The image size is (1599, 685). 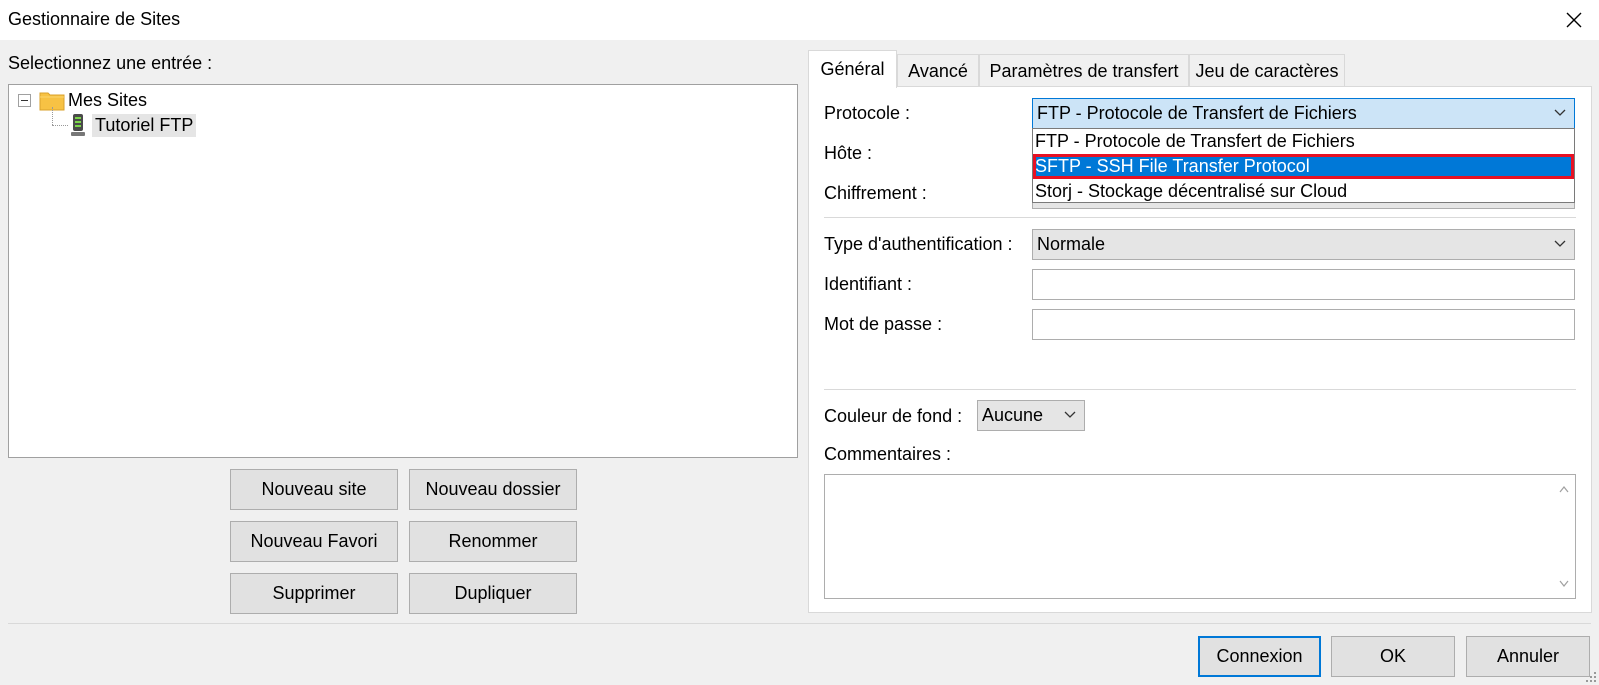 I want to click on bgcolor-select: Aucune, so click(x=1031, y=415).